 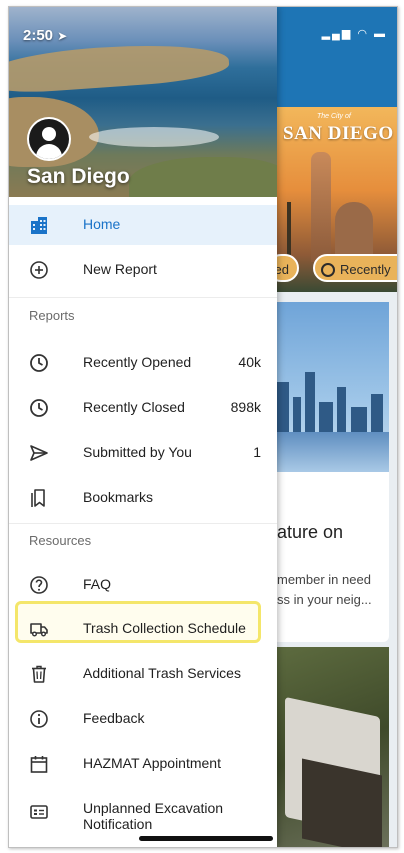 What do you see at coordinates (310, 532) in the screenshot?
I see `card-title: ature on` at bounding box center [310, 532].